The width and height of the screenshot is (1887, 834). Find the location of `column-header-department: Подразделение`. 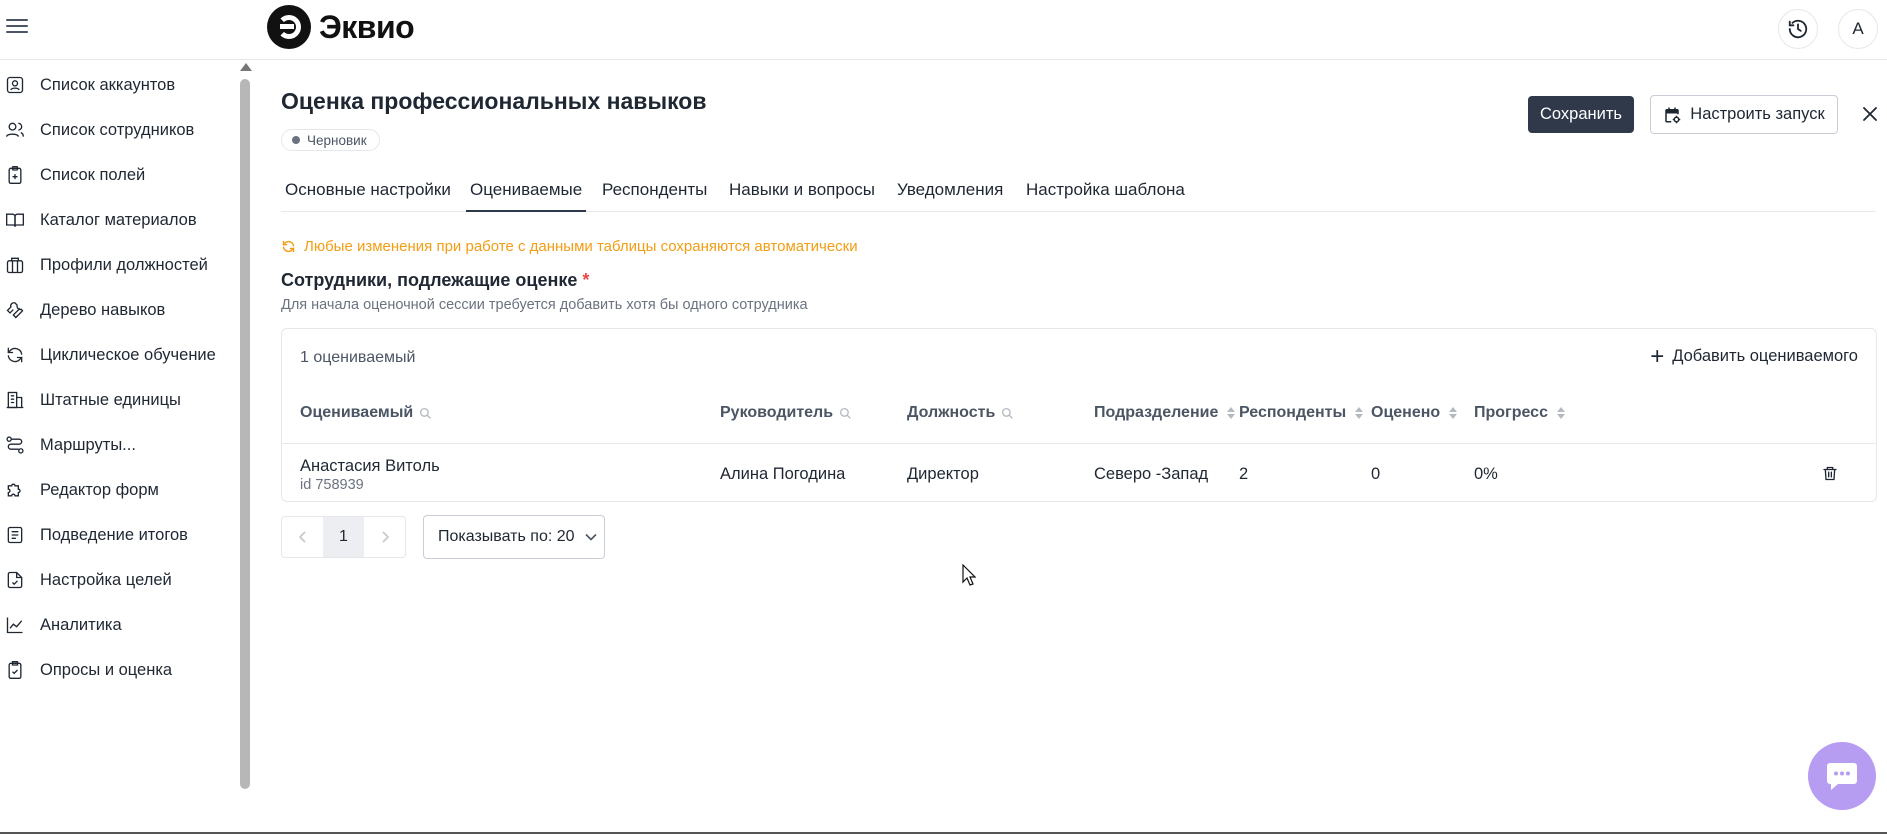

column-header-department: Подразделение is located at coordinates (1165, 413).